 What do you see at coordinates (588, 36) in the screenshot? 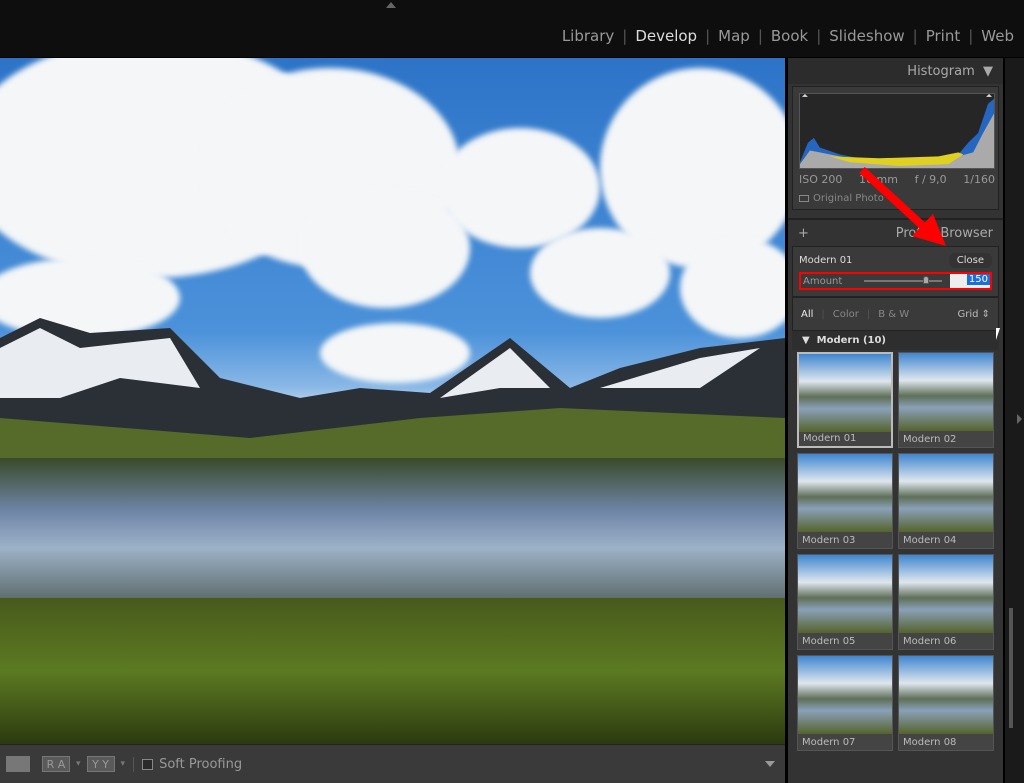
I see `module-library: Library` at bounding box center [588, 36].